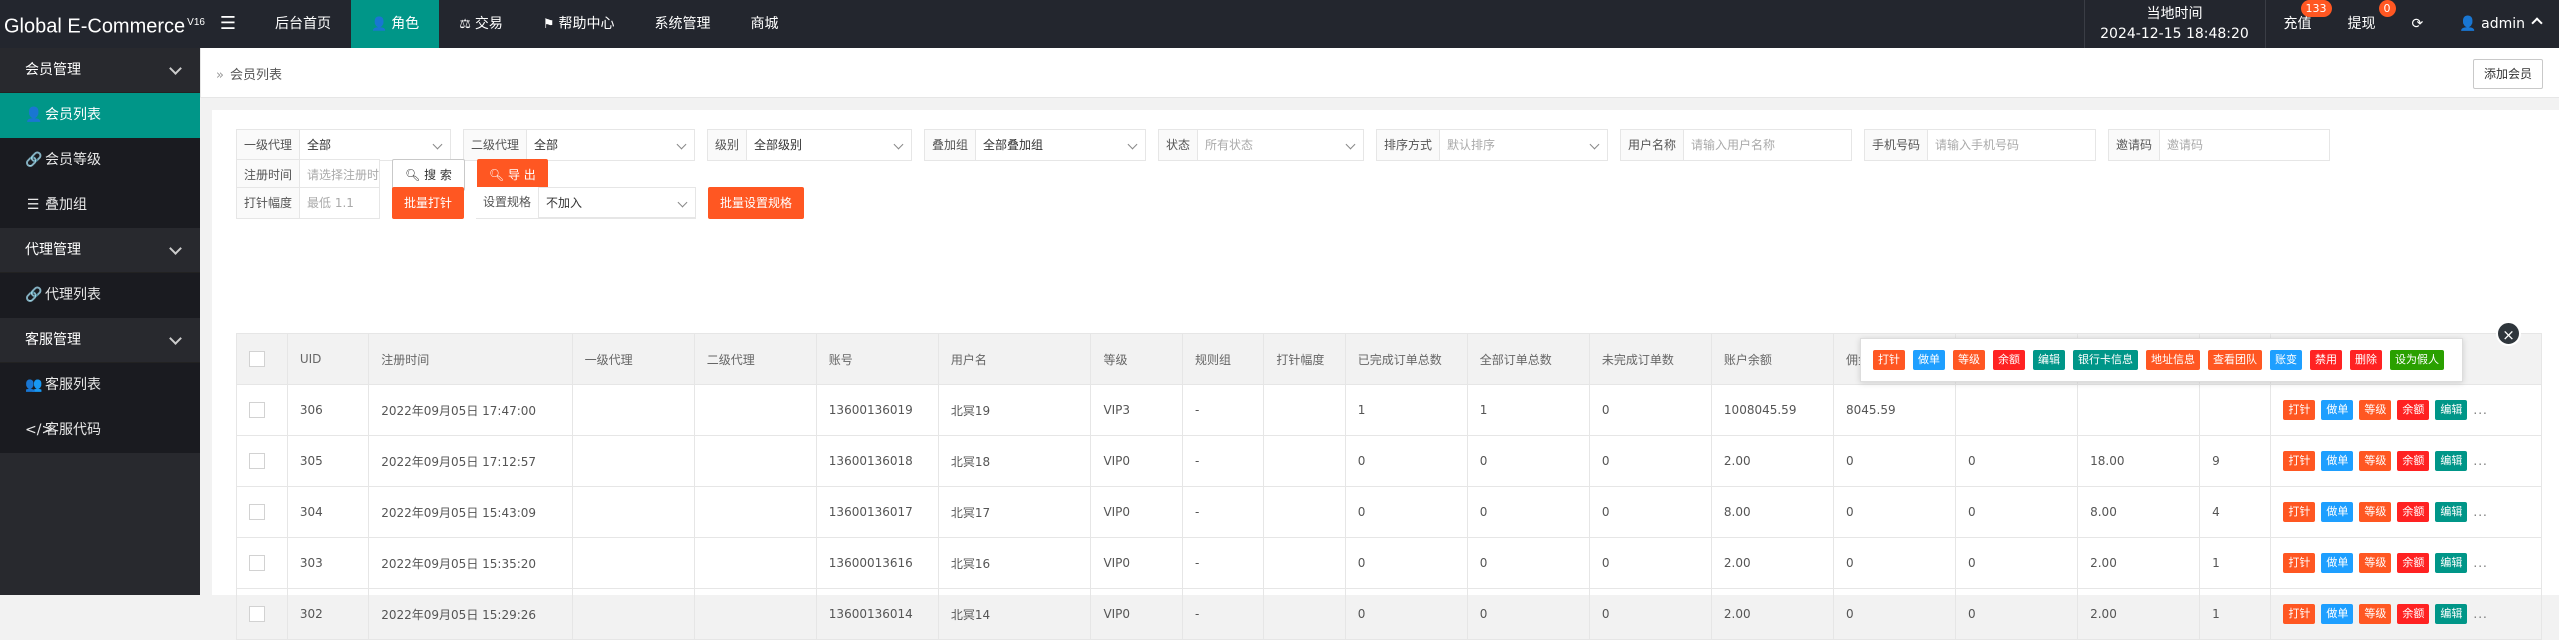 The width and height of the screenshot is (2559, 640). I want to click on filter-input: 请输入用户名称, so click(1767, 145).